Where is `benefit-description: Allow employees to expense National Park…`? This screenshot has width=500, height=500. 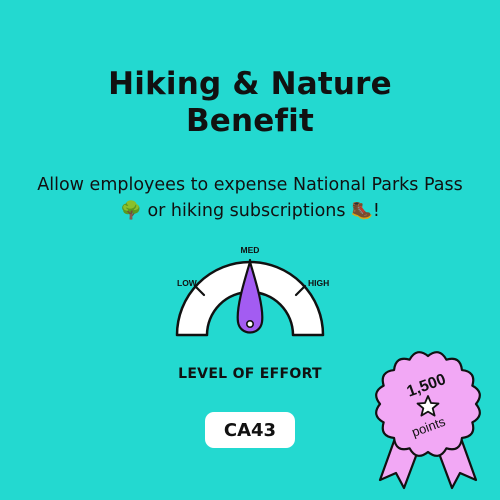
benefit-description: Allow employees to expense National Park… is located at coordinates (250, 198).